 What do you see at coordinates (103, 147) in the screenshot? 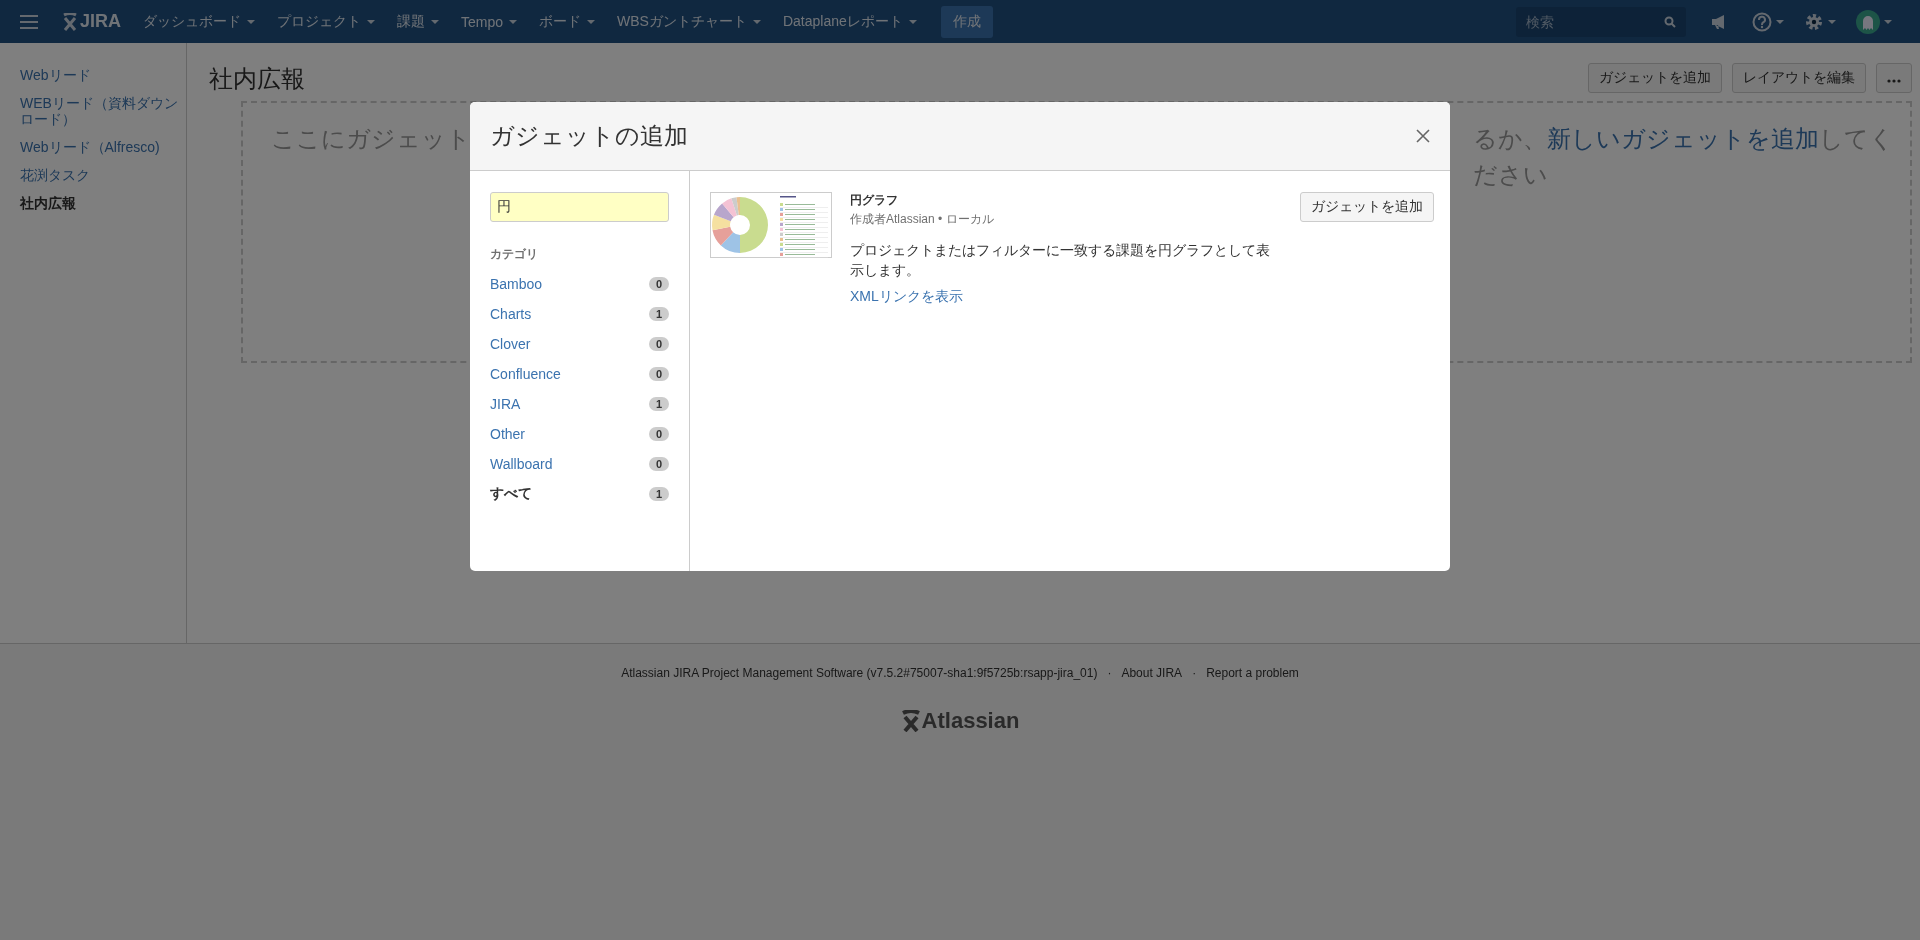
I see `dashboard-link: Webリード（Alfresco)` at bounding box center [103, 147].